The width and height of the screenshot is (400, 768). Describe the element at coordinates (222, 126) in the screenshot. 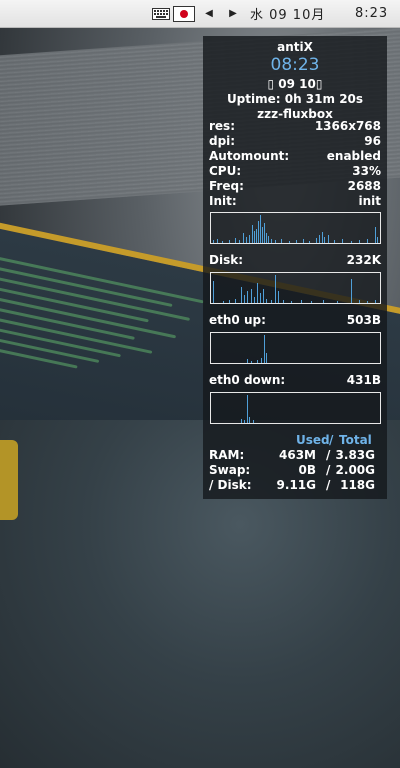

I see `stat-label: res:` at that location.